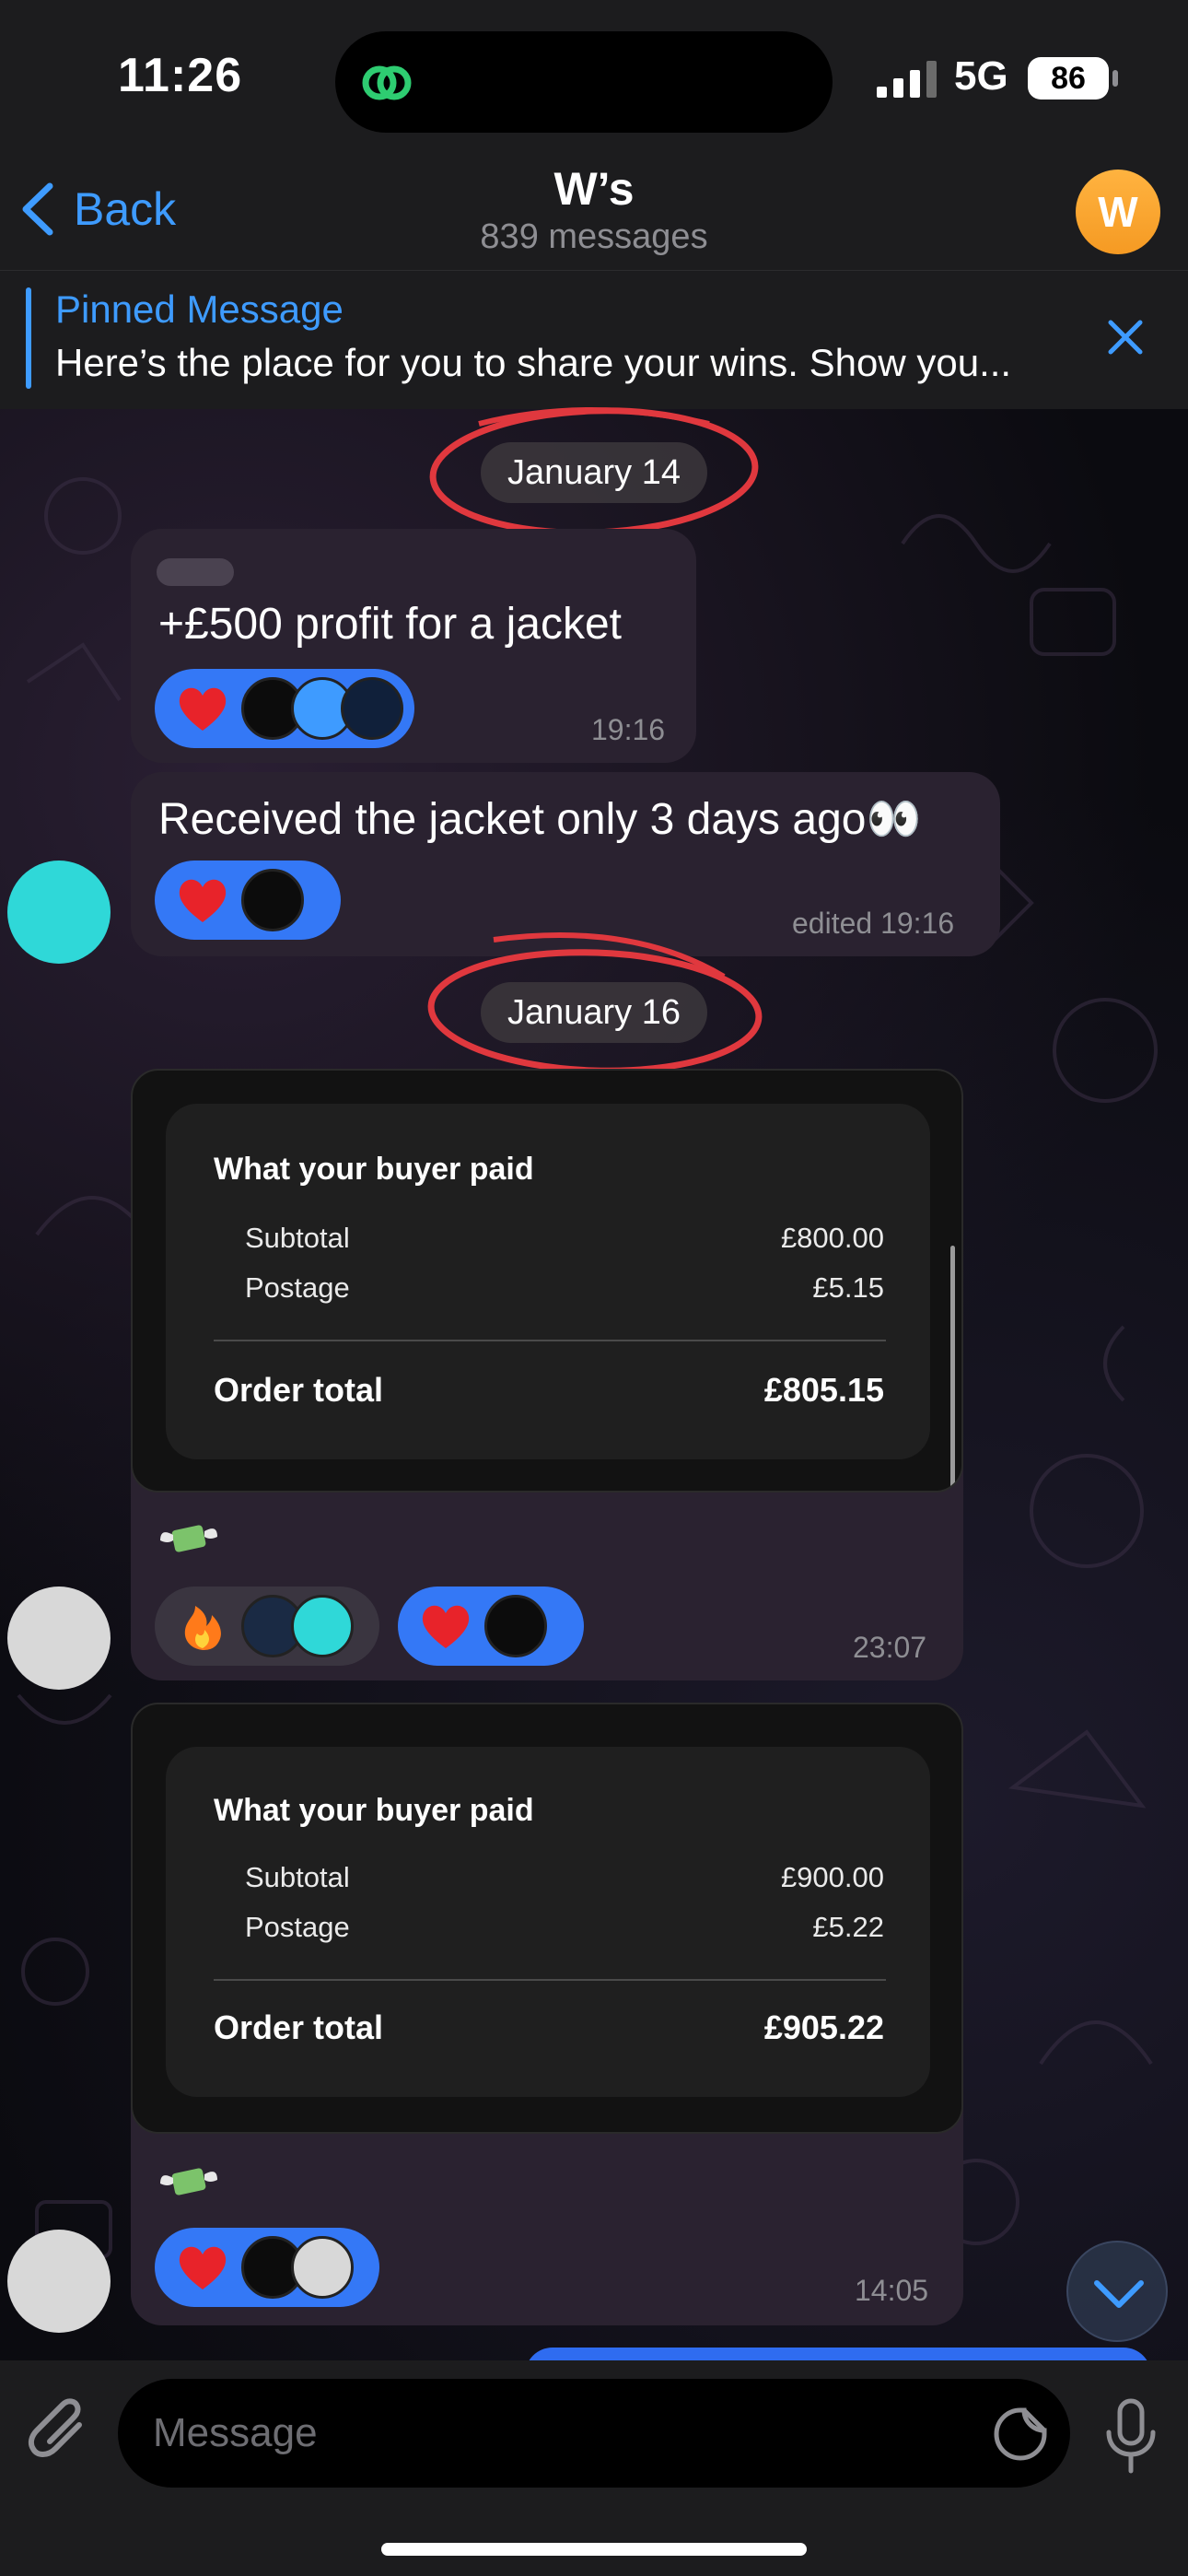 The image size is (1188, 2576). Describe the element at coordinates (892, 2290) in the screenshot. I see `message-time: 14:05` at that location.